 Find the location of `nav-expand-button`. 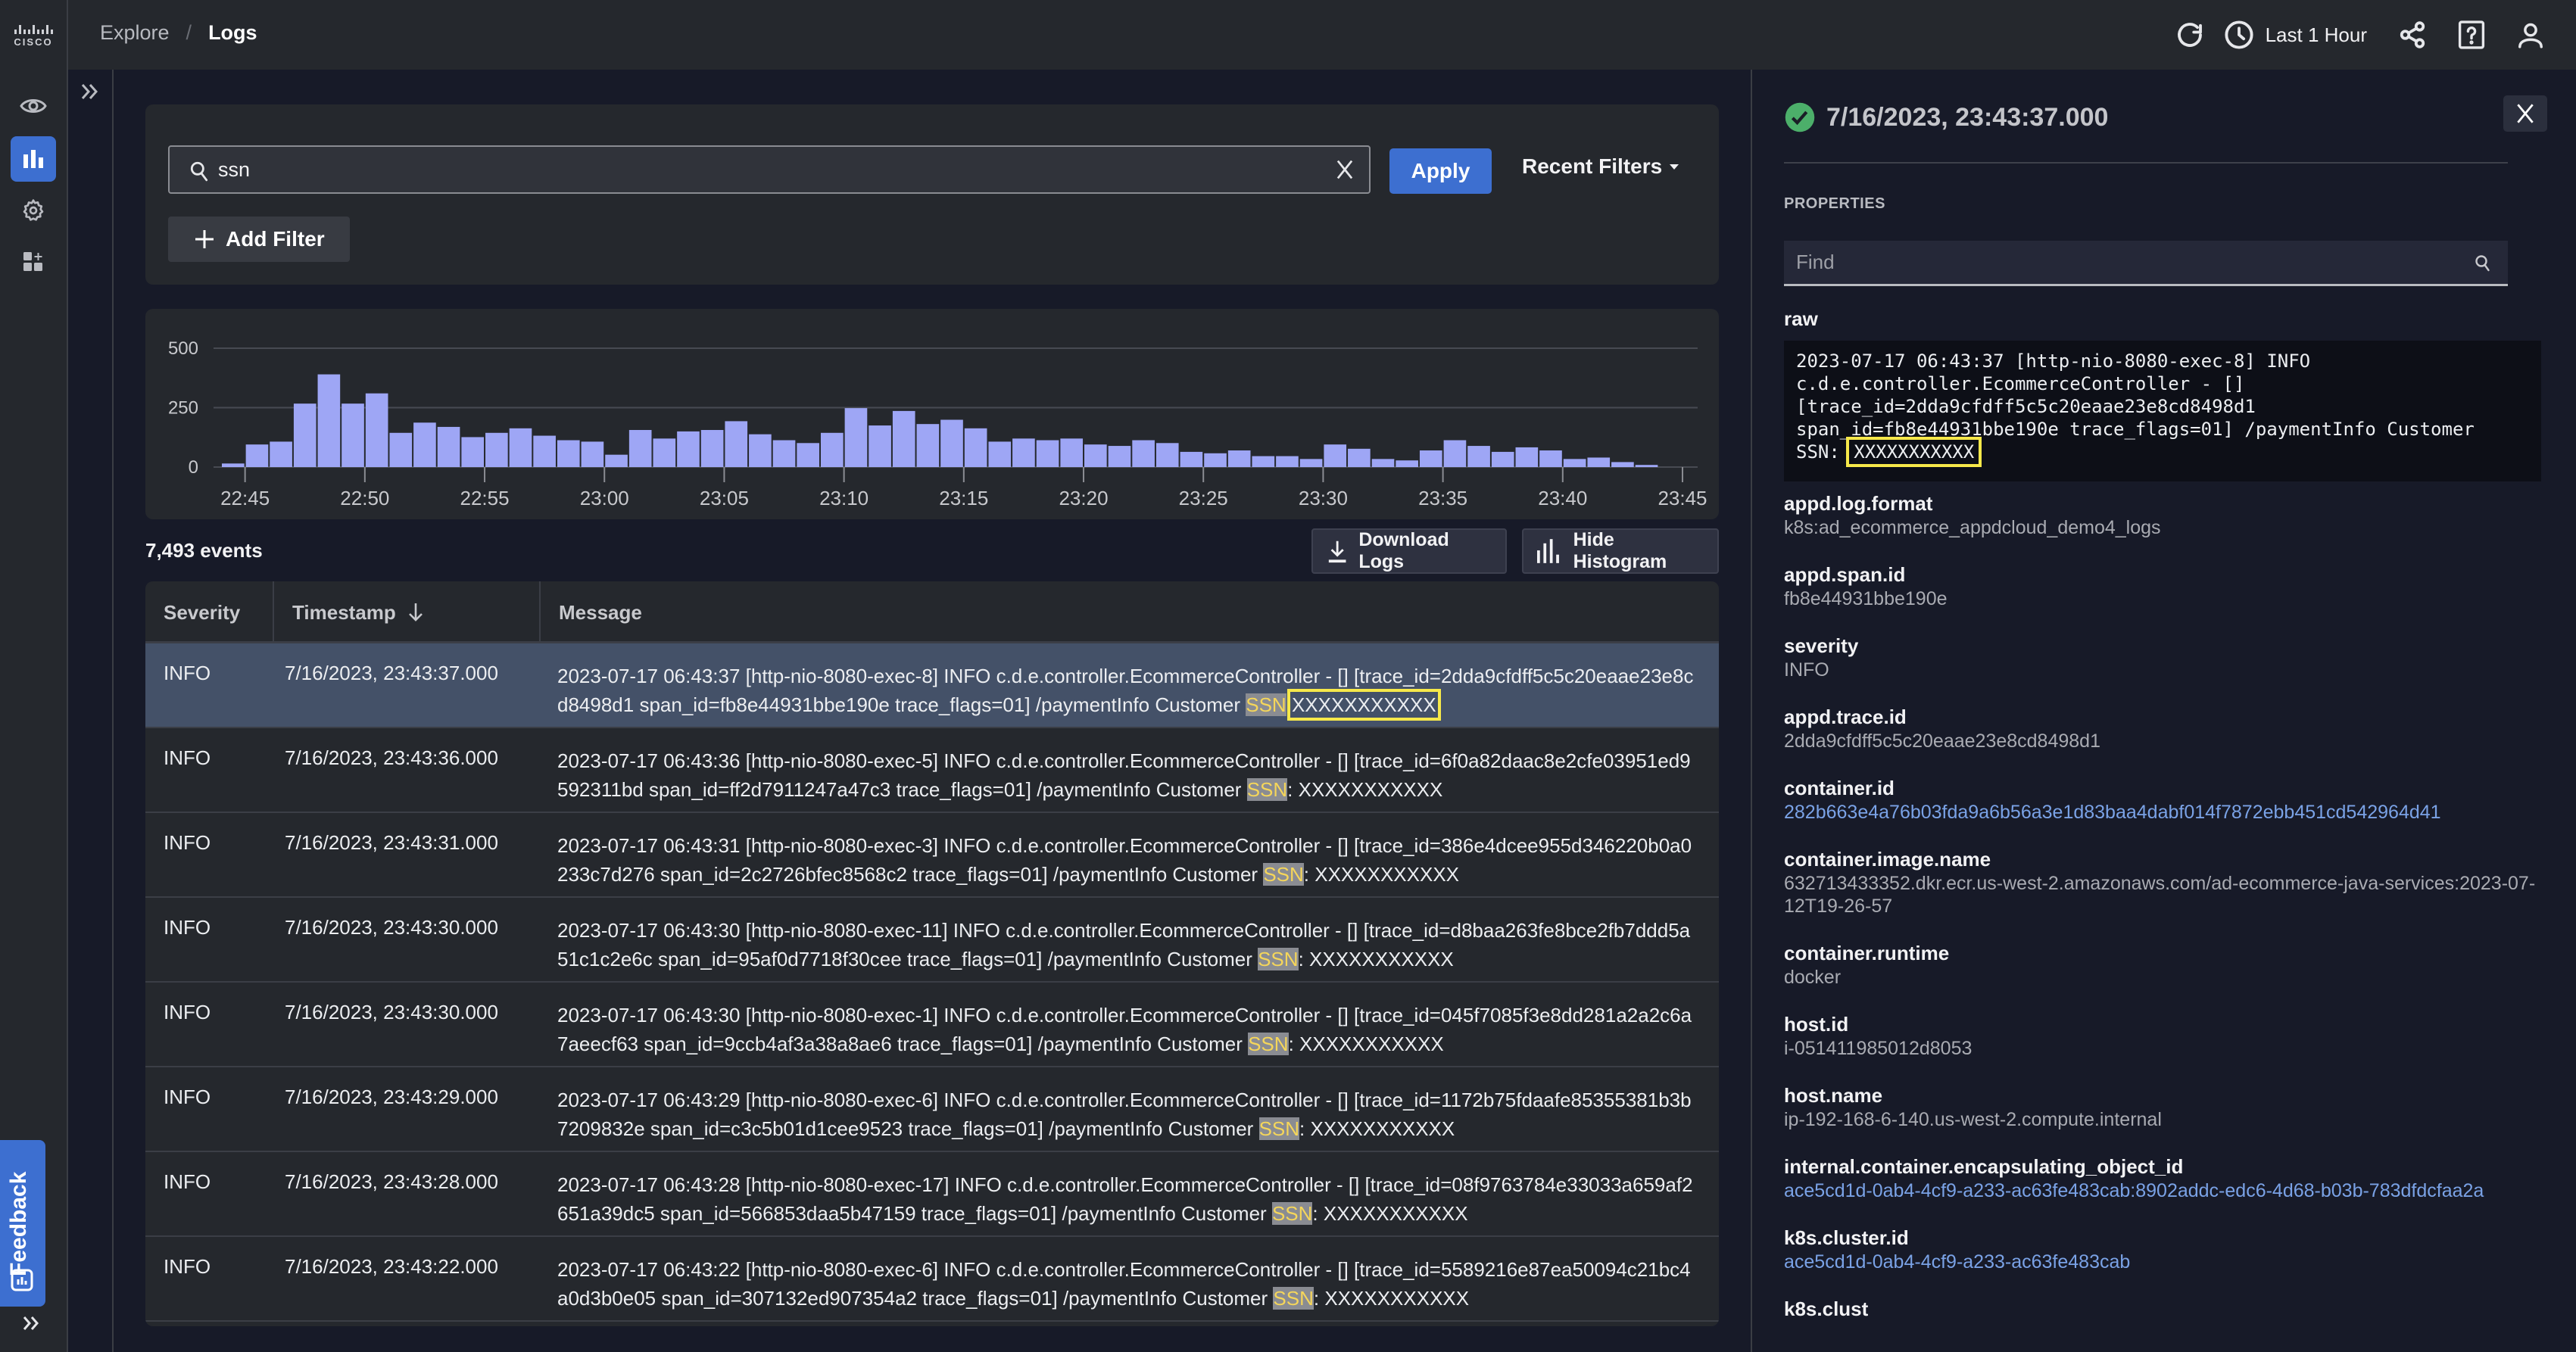

nav-expand-button is located at coordinates (31, 1324).